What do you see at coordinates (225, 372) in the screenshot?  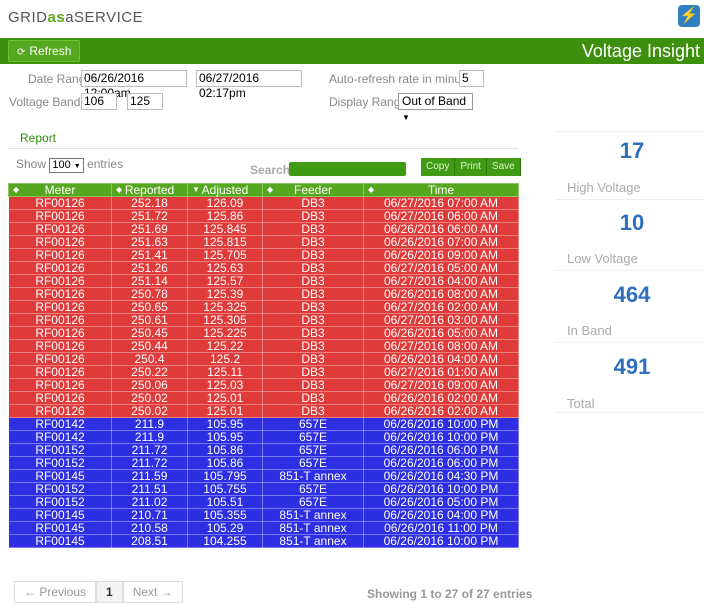 I see `cell-adjusted: 125.11` at bounding box center [225, 372].